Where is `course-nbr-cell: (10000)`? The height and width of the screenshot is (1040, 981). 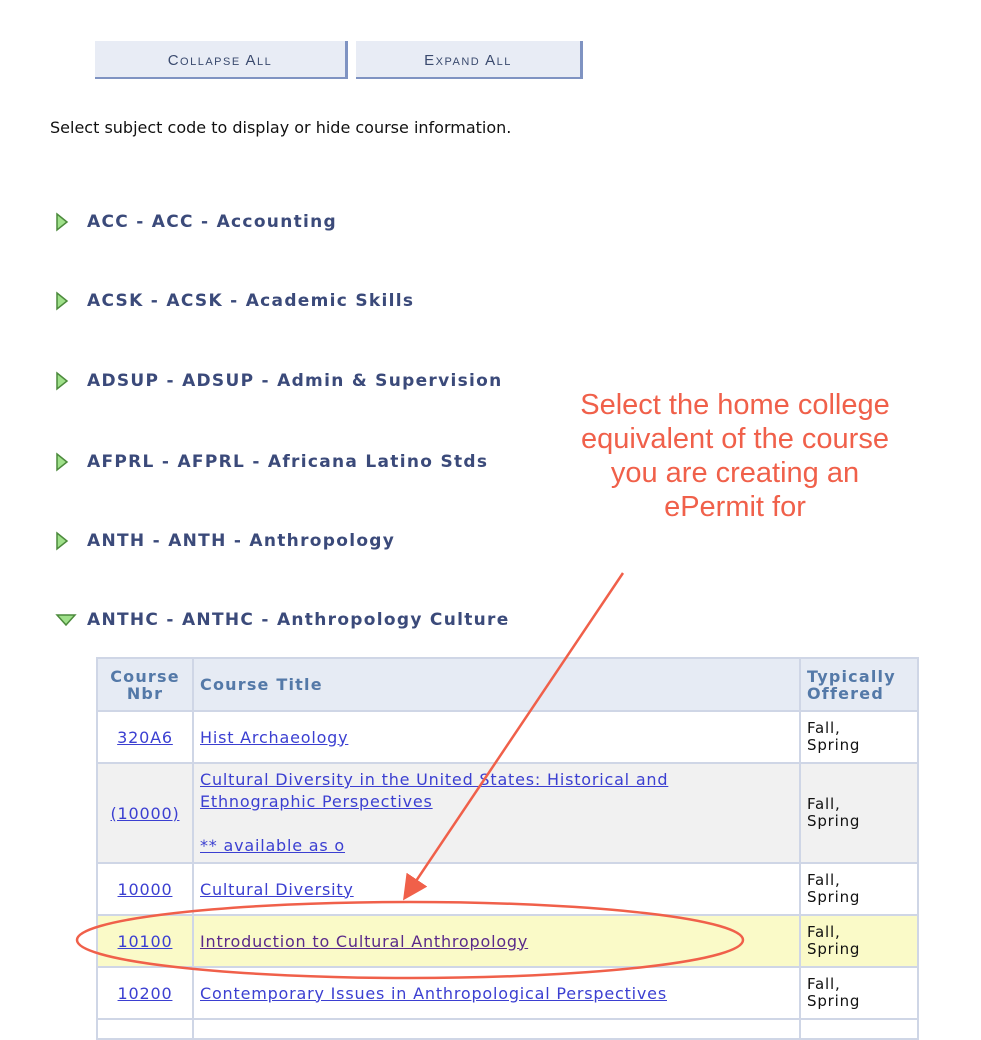 course-nbr-cell: (10000) is located at coordinates (145, 813).